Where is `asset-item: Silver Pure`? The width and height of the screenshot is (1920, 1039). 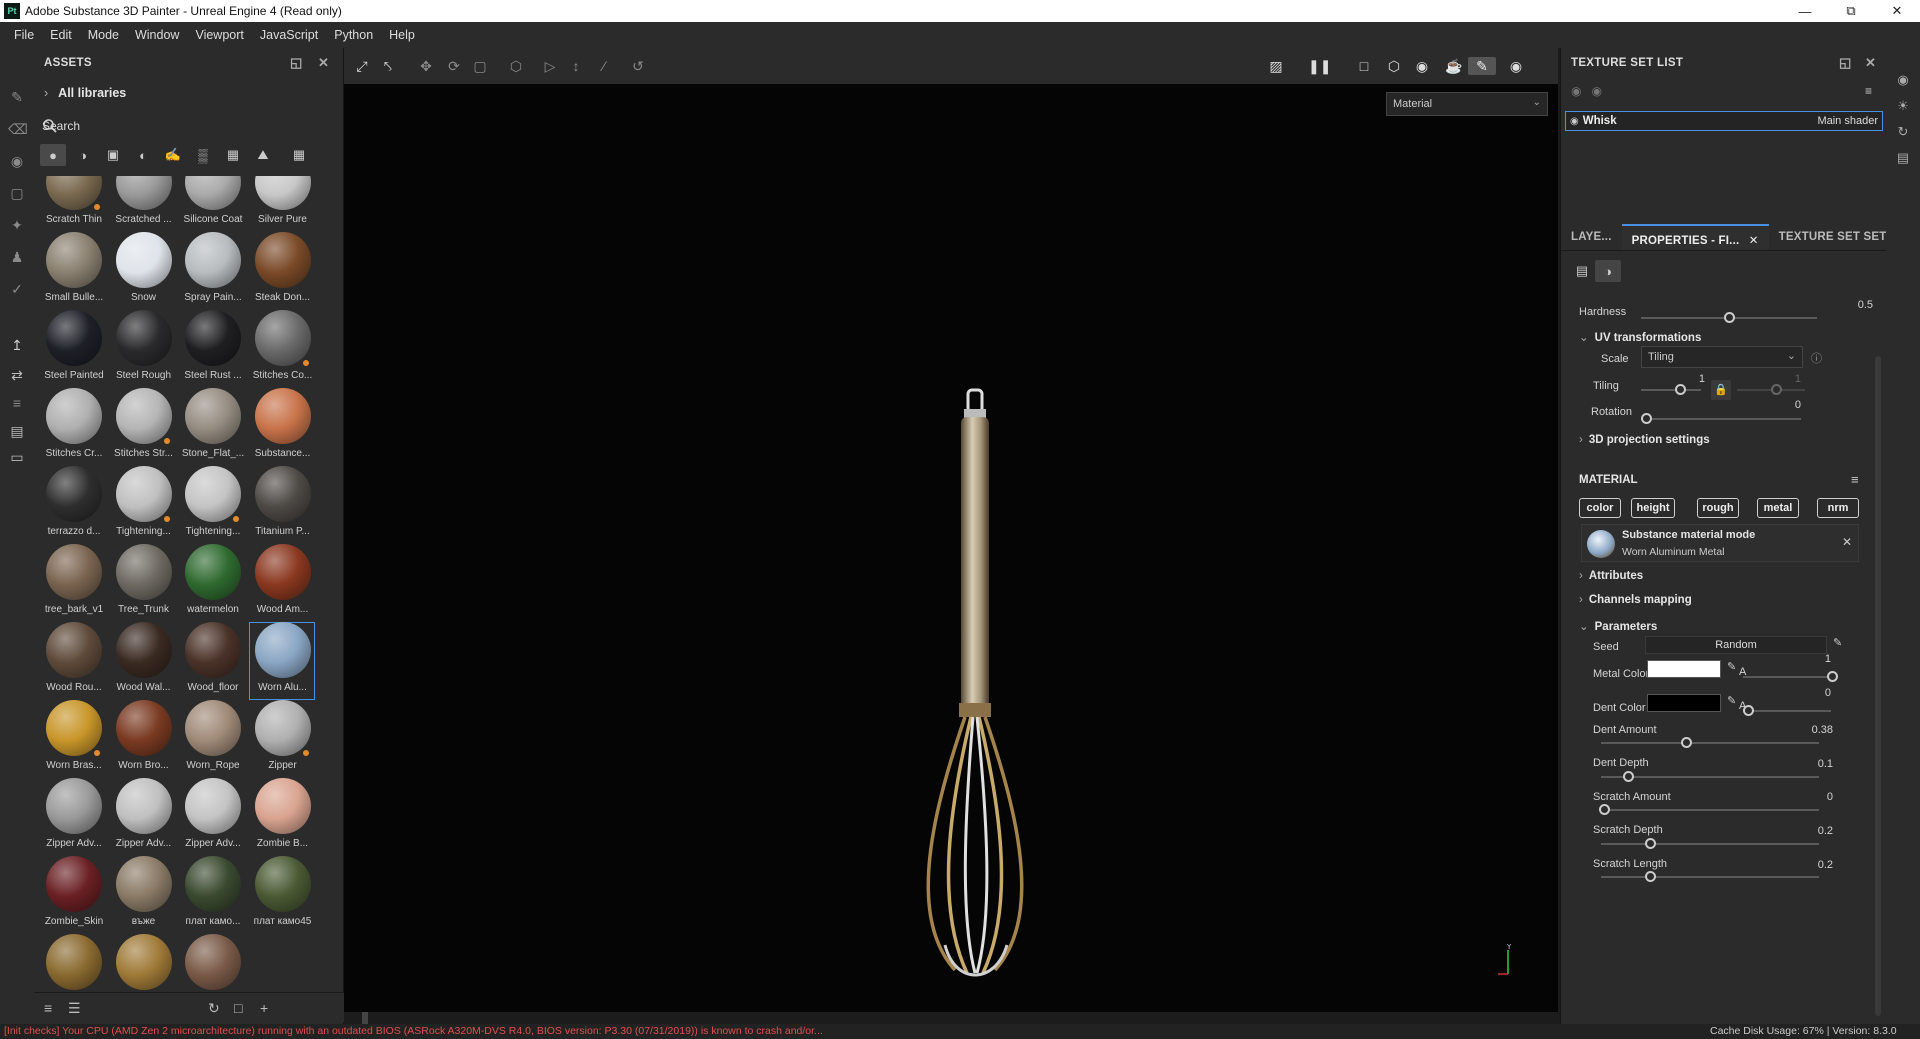 asset-item: Silver Pure is located at coordinates (282, 204).